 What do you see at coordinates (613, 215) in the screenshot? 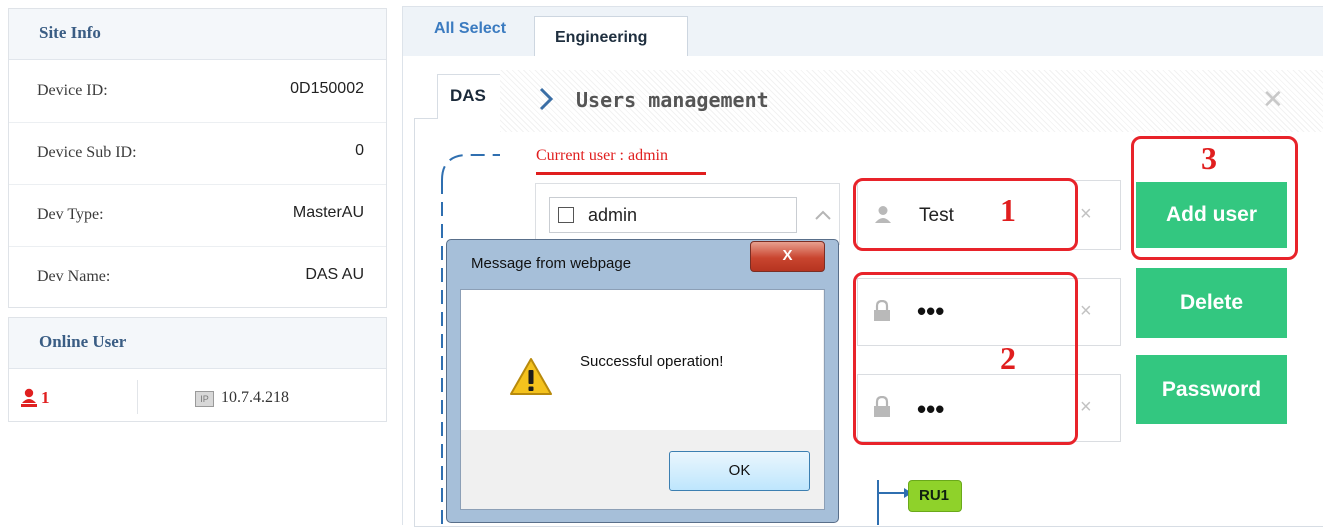
I see `user-name: admin` at bounding box center [613, 215].